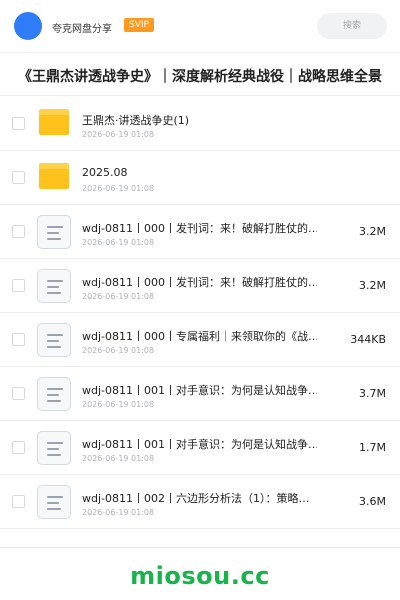  What do you see at coordinates (200, 26) in the screenshot?
I see `header: 夸克网盘分享 SVIP 搜索` at bounding box center [200, 26].